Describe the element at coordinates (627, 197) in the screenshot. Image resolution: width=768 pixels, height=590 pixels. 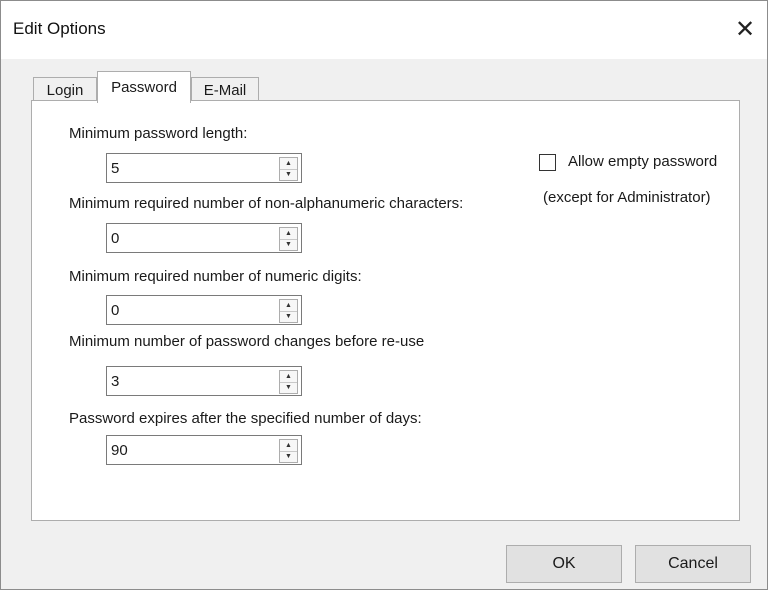
I see `allow-empty-password-note: (except for Administrator)` at that location.